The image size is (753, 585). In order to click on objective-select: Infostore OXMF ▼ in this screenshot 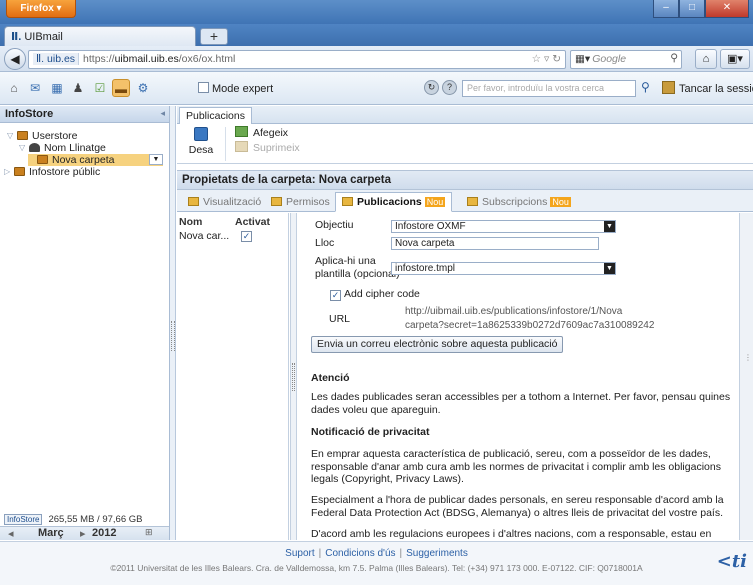, I will do `click(503, 226)`.